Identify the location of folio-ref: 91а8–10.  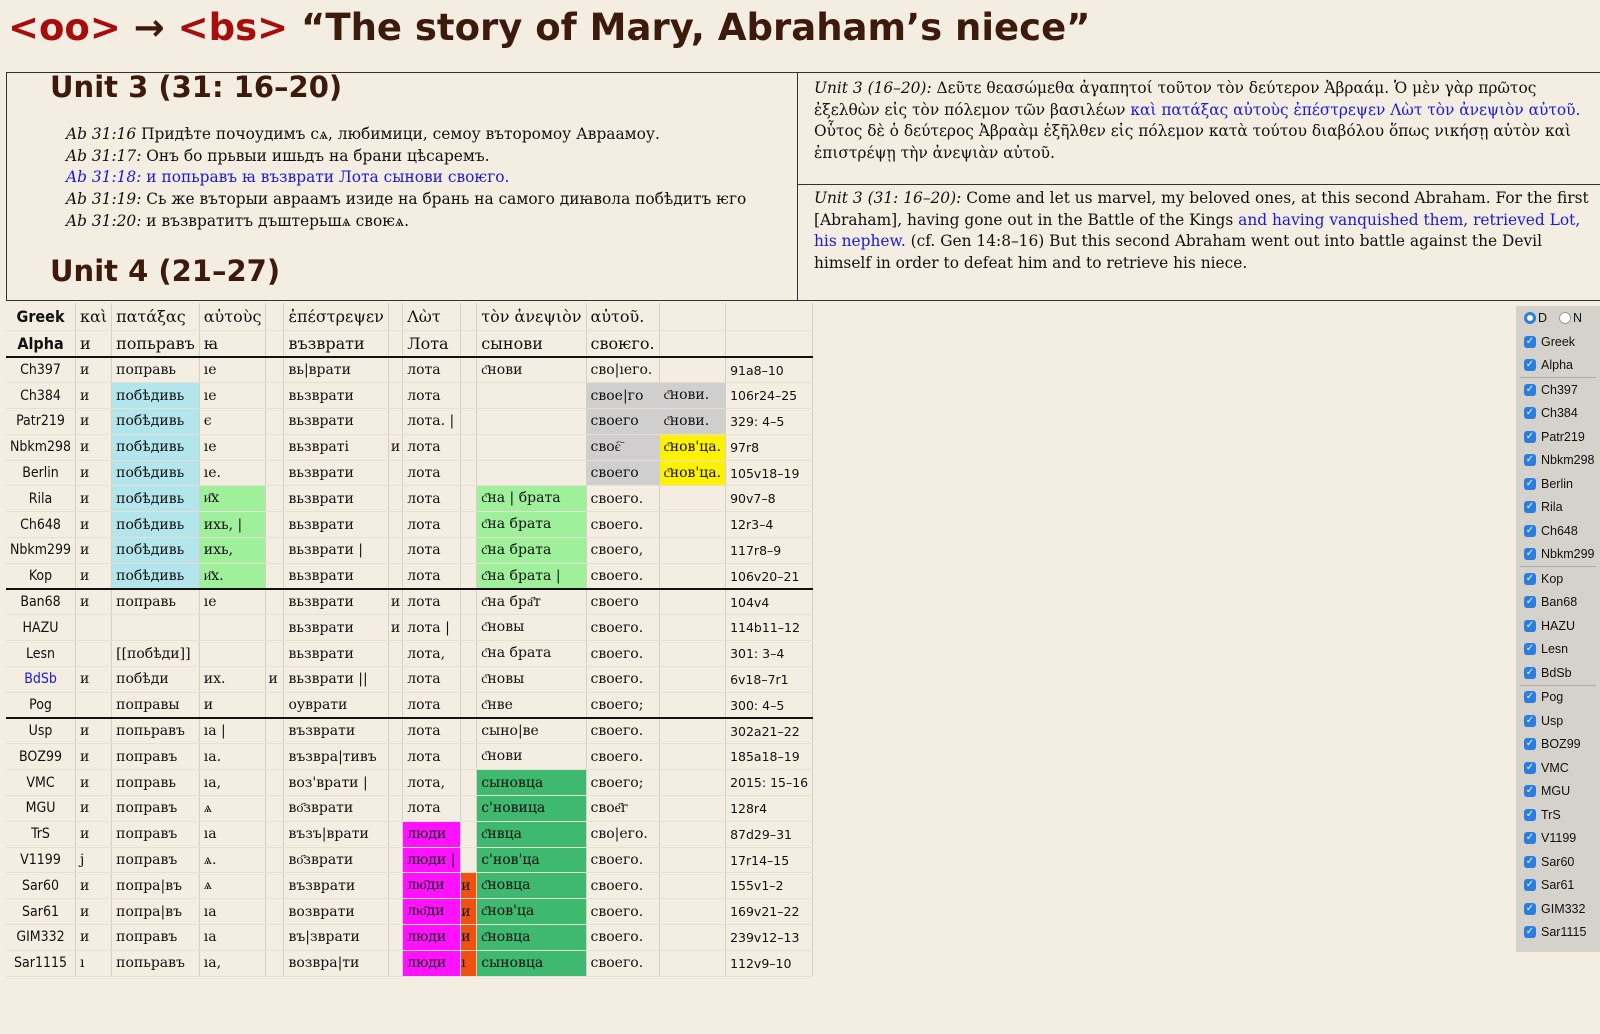
(769, 370).